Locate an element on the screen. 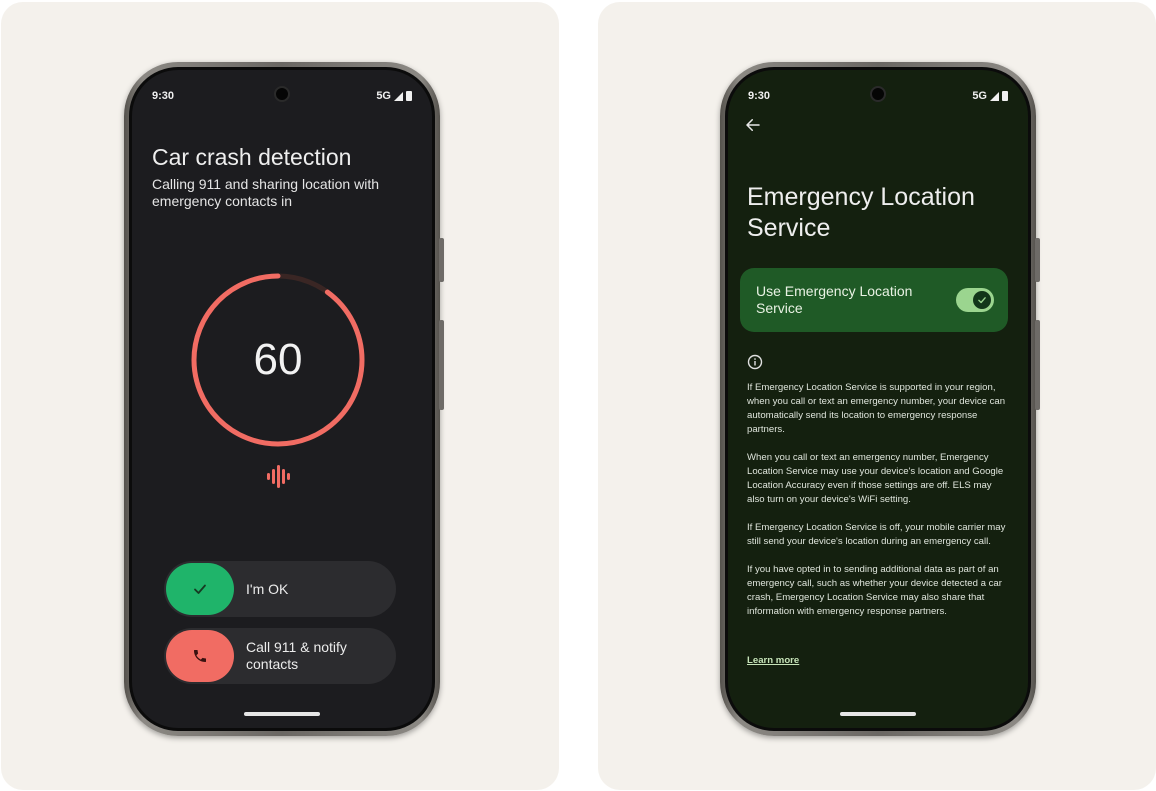 The height and width of the screenshot is (791, 1156). back-arrow-icon is located at coordinates (753, 125).